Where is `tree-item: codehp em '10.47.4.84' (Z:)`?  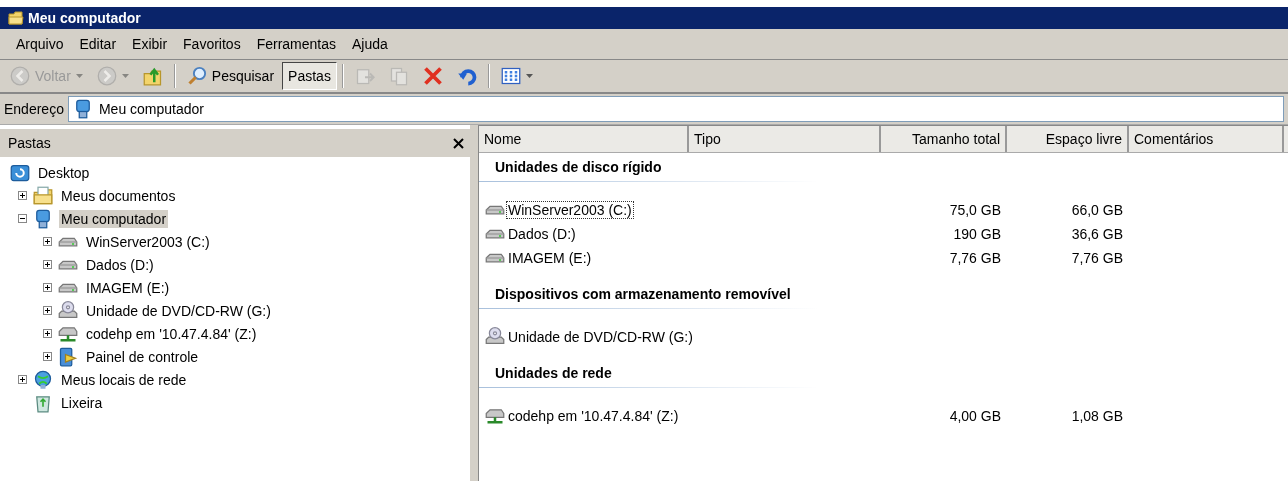 tree-item: codehp em '10.47.4.84' (Z:) is located at coordinates (171, 333).